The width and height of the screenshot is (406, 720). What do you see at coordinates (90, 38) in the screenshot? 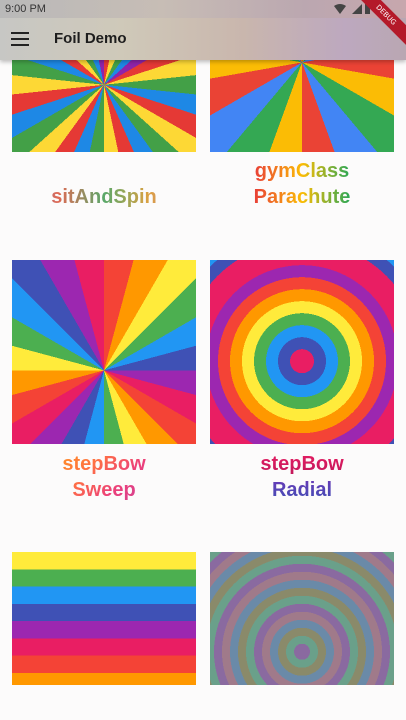
I see `app-title: Foil Demo` at bounding box center [90, 38].